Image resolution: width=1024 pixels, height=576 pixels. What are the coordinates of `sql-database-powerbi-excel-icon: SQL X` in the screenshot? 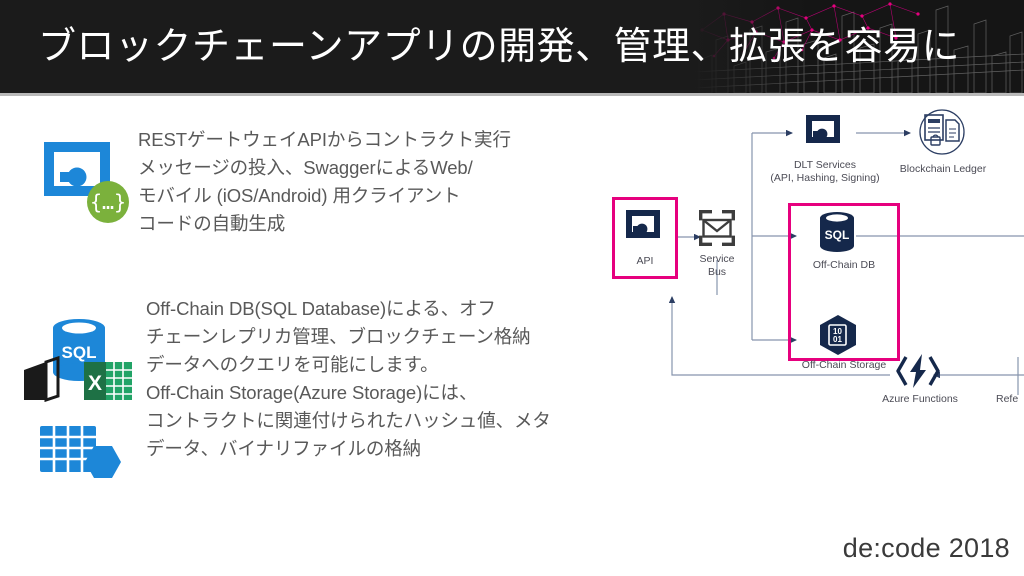 It's located at (82, 357).